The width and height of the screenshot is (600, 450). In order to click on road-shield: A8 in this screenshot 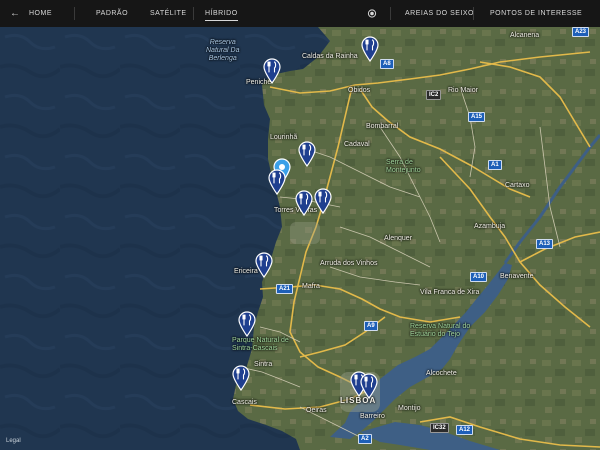, I will do `click(387, 64)`.